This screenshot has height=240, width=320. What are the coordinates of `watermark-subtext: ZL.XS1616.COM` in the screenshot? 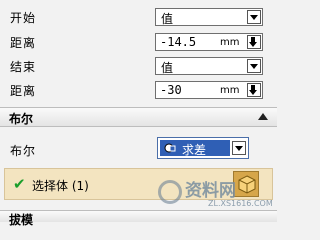 It's located at (240, 203).